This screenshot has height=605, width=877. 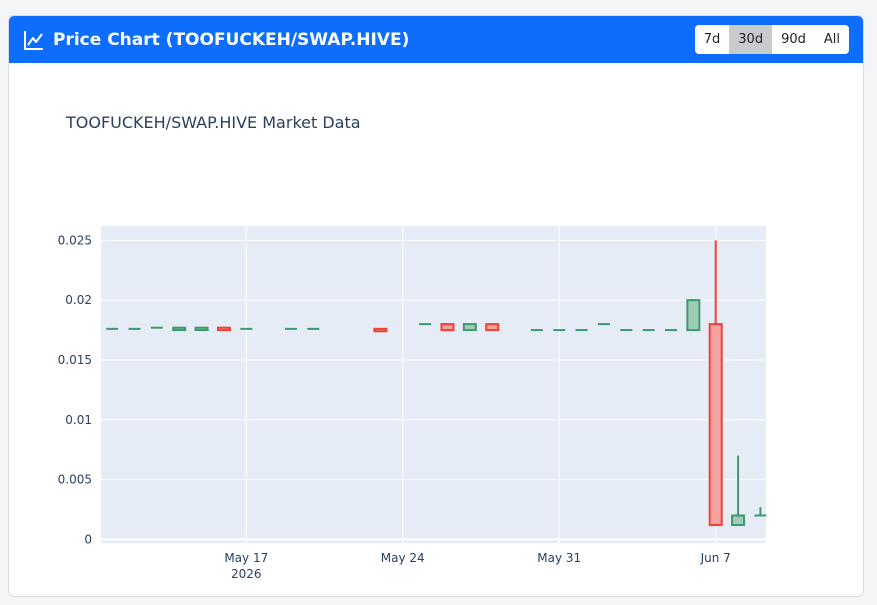 What do you see at coordinates (751, 39) in the screenshot?
I see `range-button-30d: 30d` at bounding box center [751, 39].